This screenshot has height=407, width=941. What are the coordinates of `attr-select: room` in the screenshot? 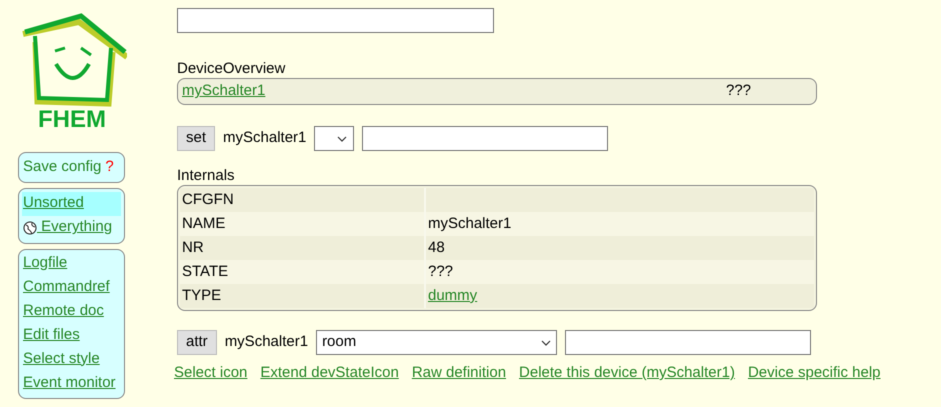 It's located at (437, 342).